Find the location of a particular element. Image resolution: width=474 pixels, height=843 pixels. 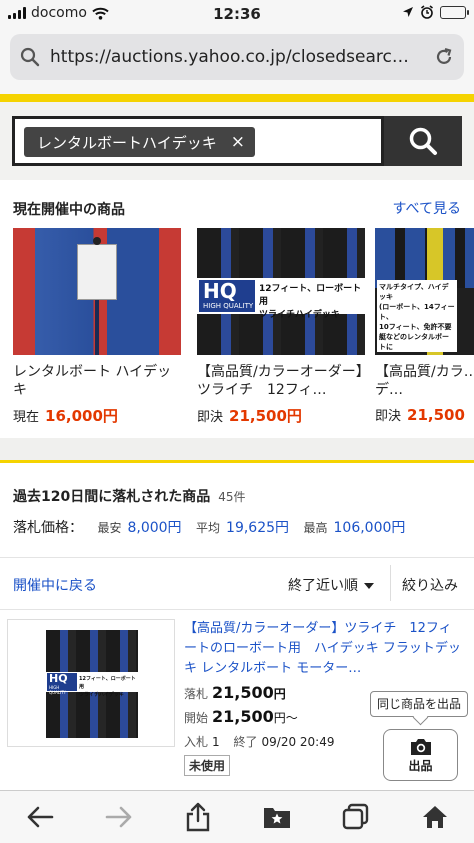

query-chip: レンタルボートハイデッキ × is located at coordinates (139, 142).